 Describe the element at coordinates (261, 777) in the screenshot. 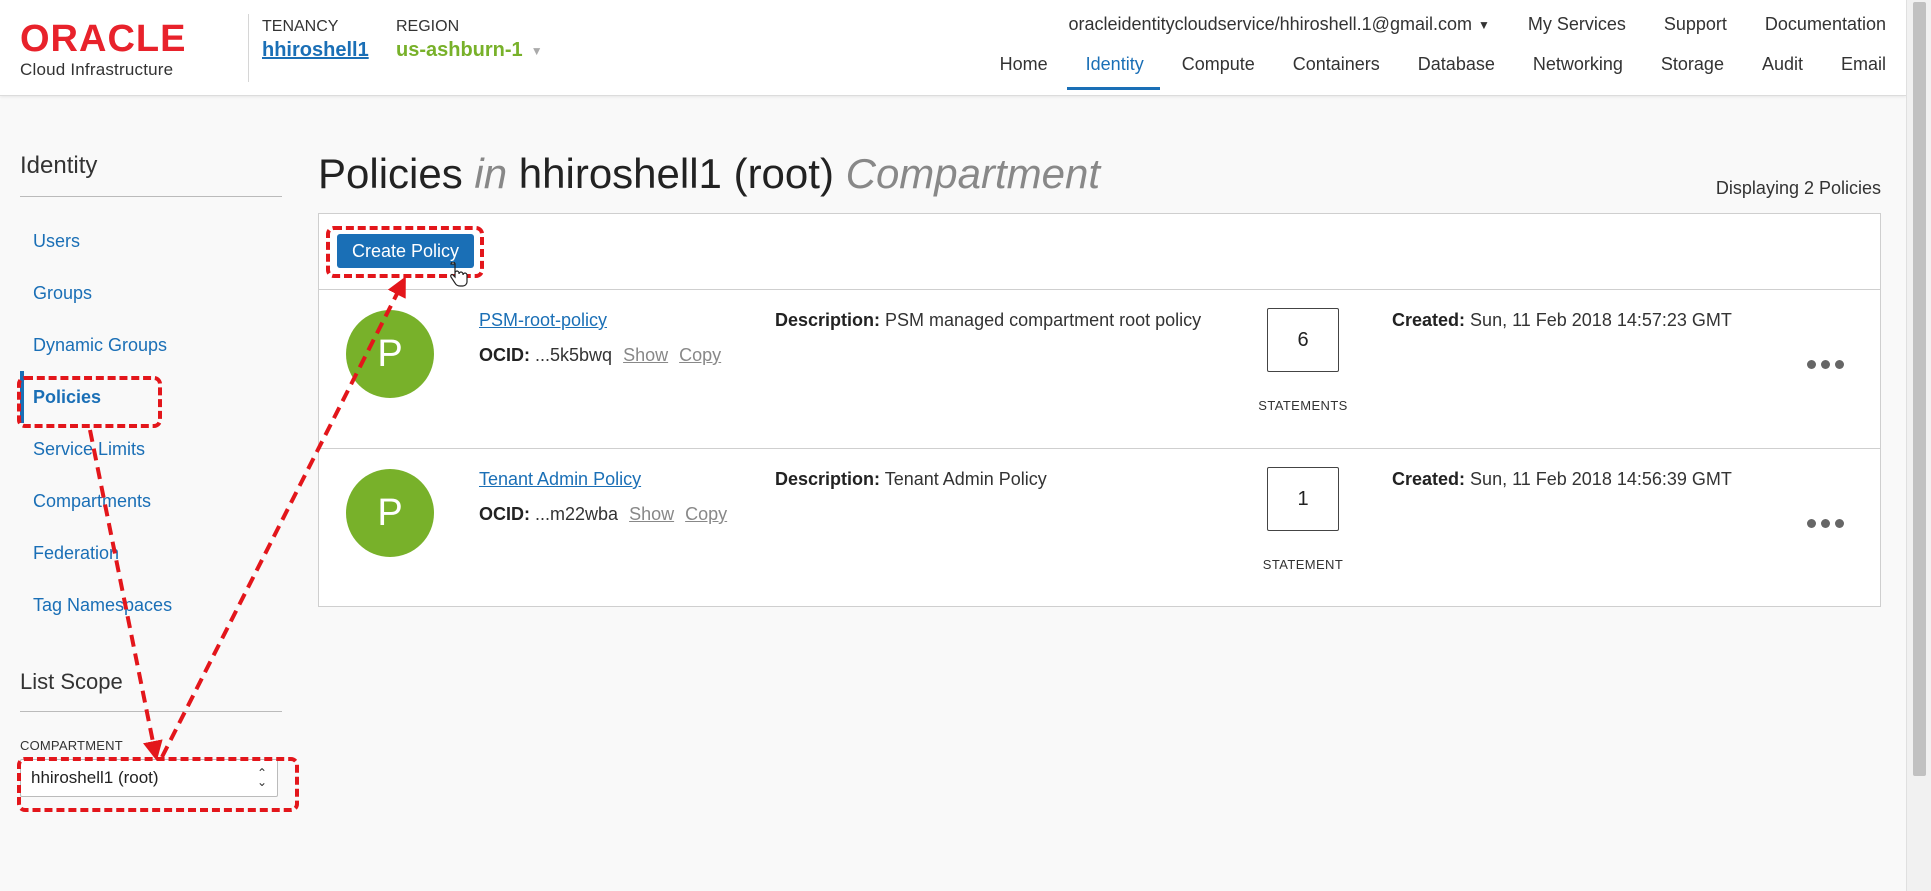

I see `updown-arrows-icon: ⌃ ⌄` at that location.